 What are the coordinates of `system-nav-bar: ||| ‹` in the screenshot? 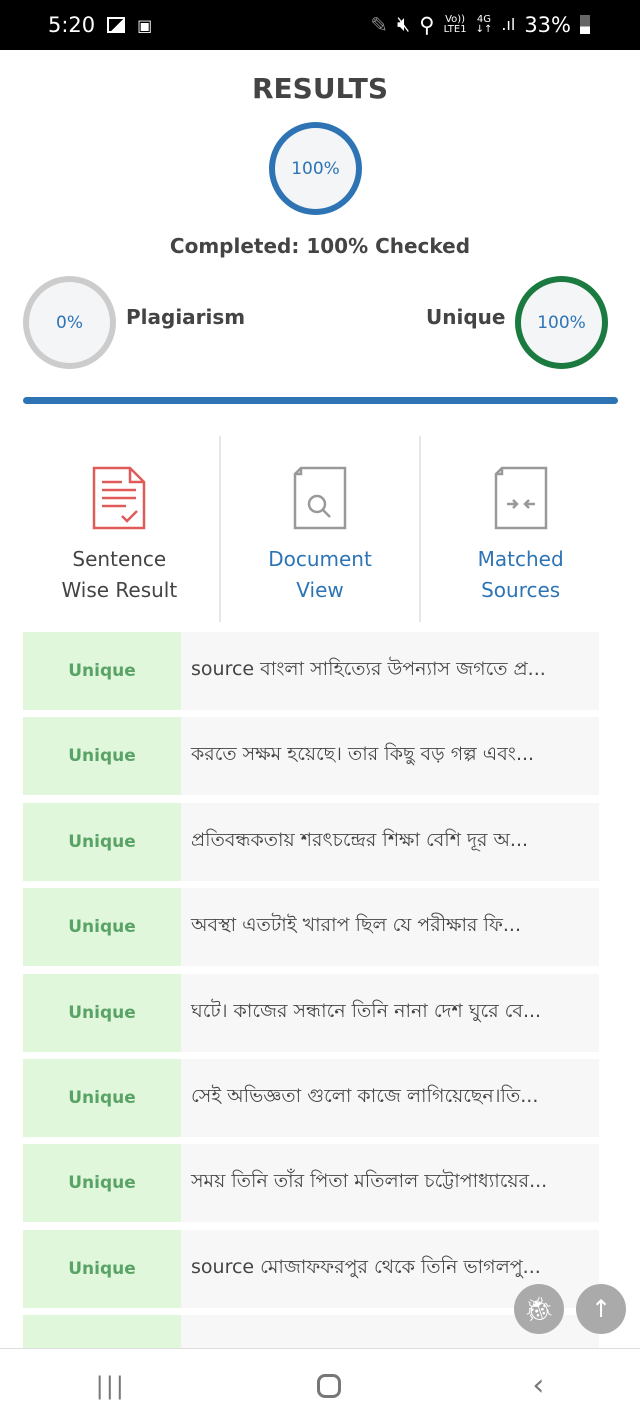 It's located at (320, 1385).